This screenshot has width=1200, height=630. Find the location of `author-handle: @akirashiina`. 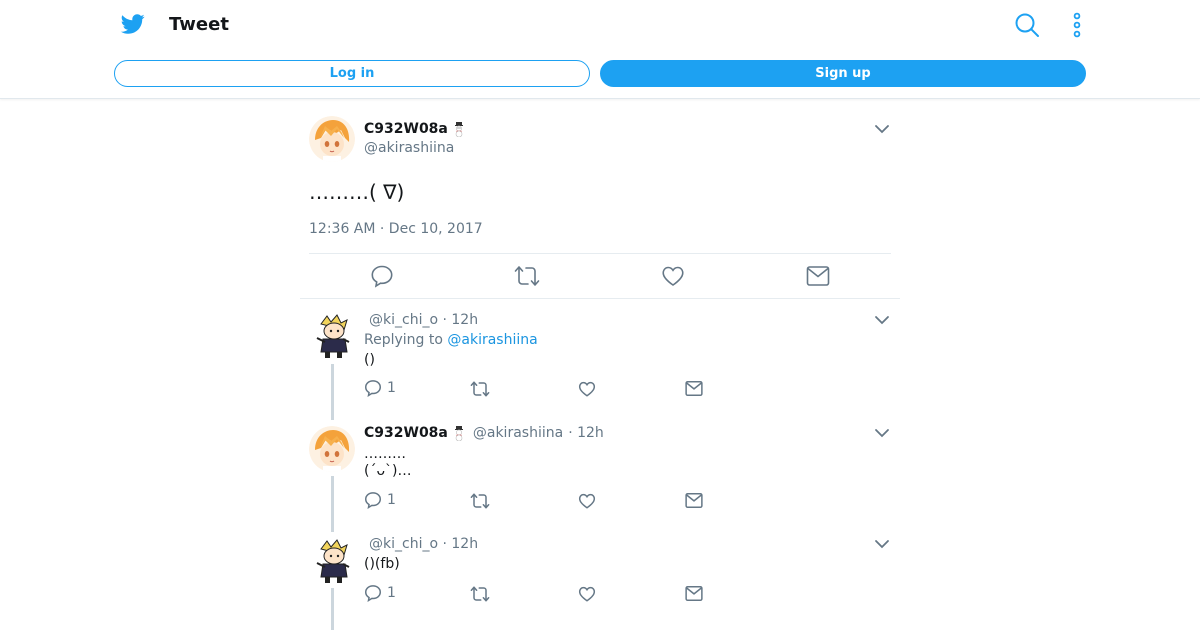

author-handle: @akirashiina is located at coordinates (409, 148).